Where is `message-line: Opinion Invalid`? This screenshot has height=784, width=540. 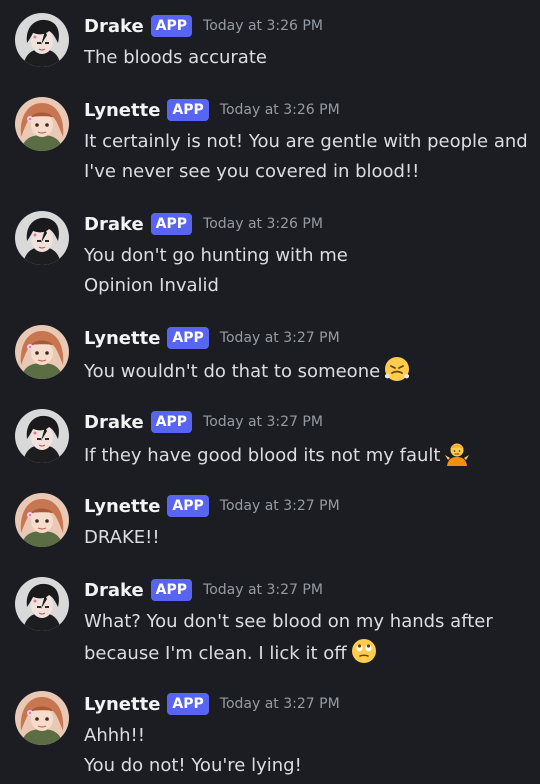
message-line: Opinion Invalid is located at coordinates (151, 285).